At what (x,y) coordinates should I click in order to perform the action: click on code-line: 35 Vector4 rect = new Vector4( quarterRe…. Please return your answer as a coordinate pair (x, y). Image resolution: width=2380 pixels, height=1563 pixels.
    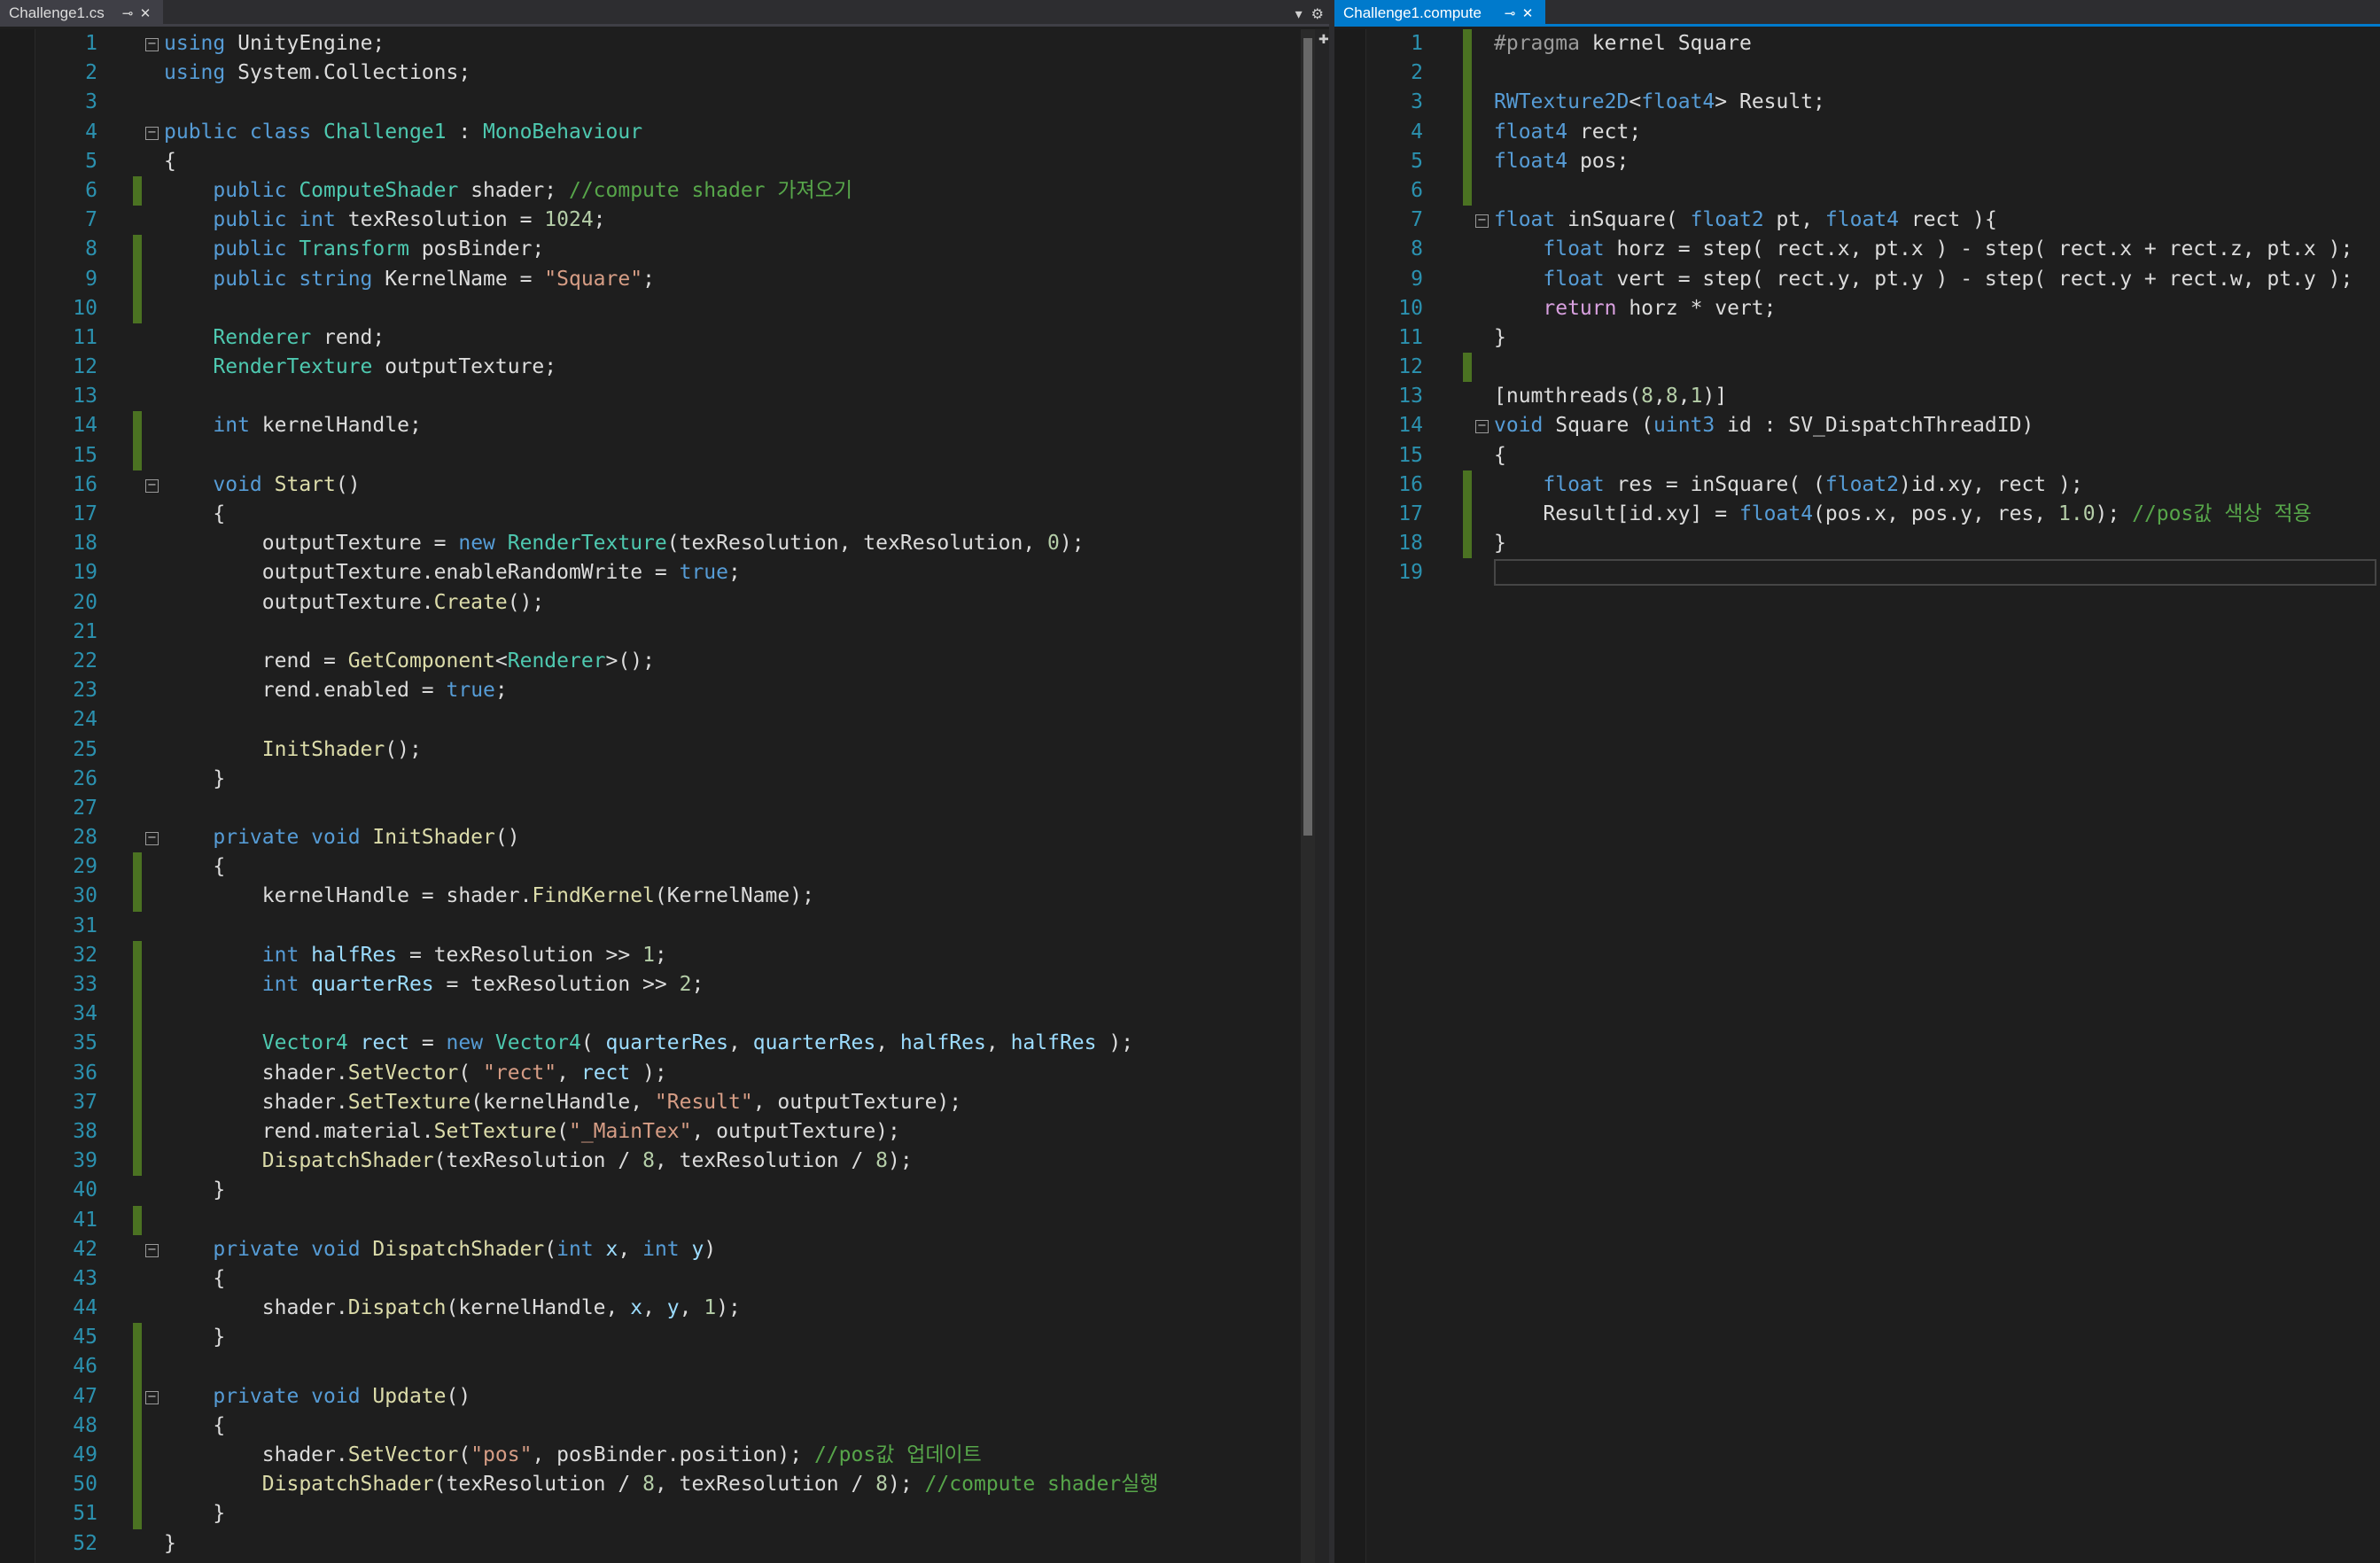
    Looking at the image, I should click on (664, 1044).